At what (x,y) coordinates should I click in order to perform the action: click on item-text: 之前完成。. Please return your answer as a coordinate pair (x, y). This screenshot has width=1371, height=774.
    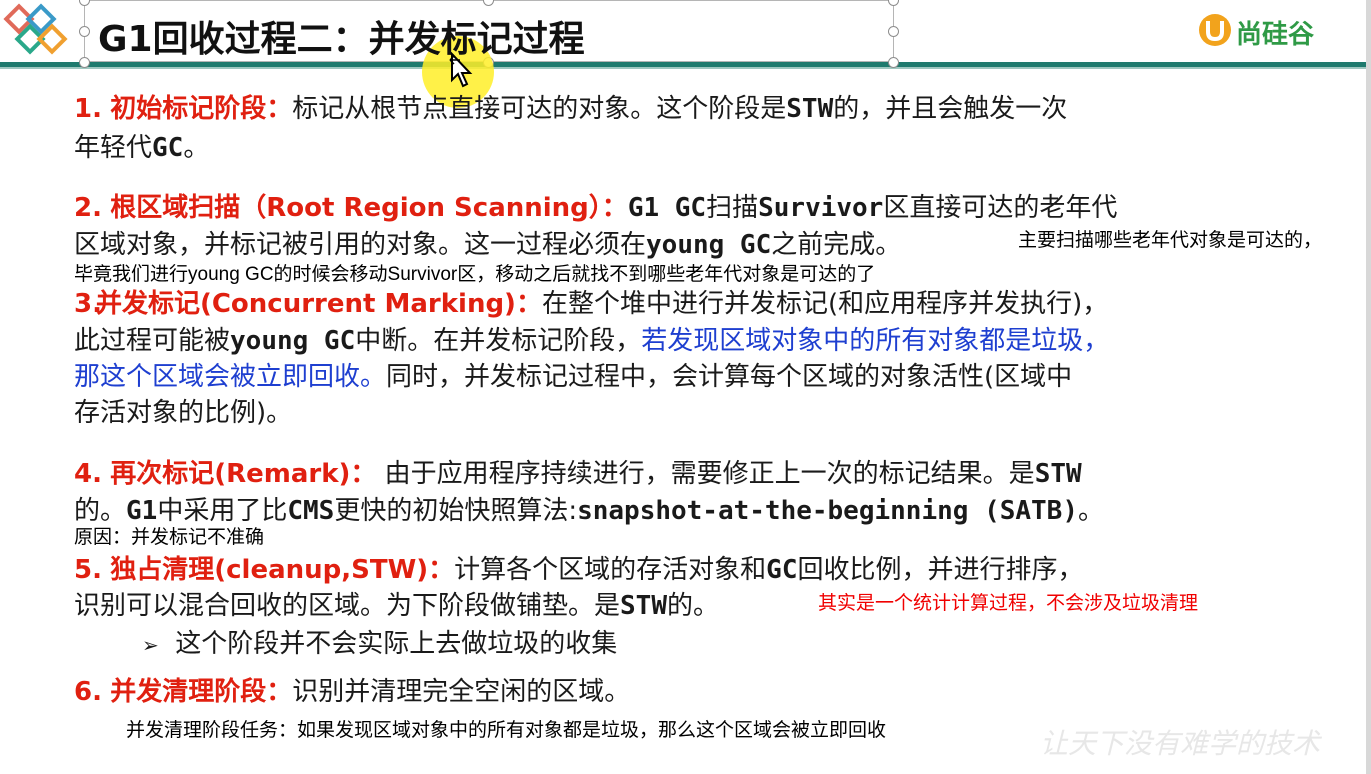
    Looking at the image, I should click on (836, 245).